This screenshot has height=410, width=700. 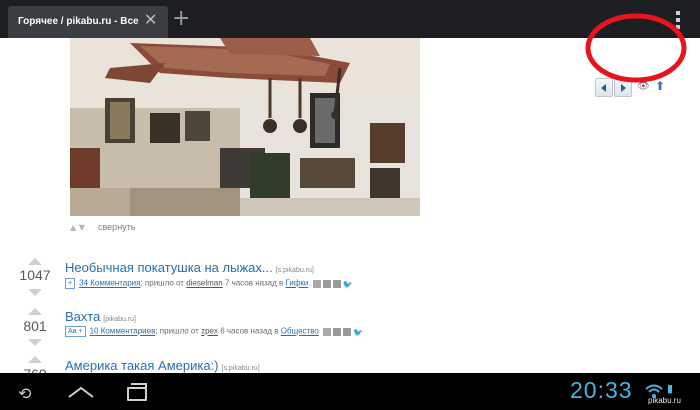 What do you see at coordinates (100, 316) in the screenshot?
I see `post-title-link: Вахта [pikabu.ru]` at bounding box center [100, 316].